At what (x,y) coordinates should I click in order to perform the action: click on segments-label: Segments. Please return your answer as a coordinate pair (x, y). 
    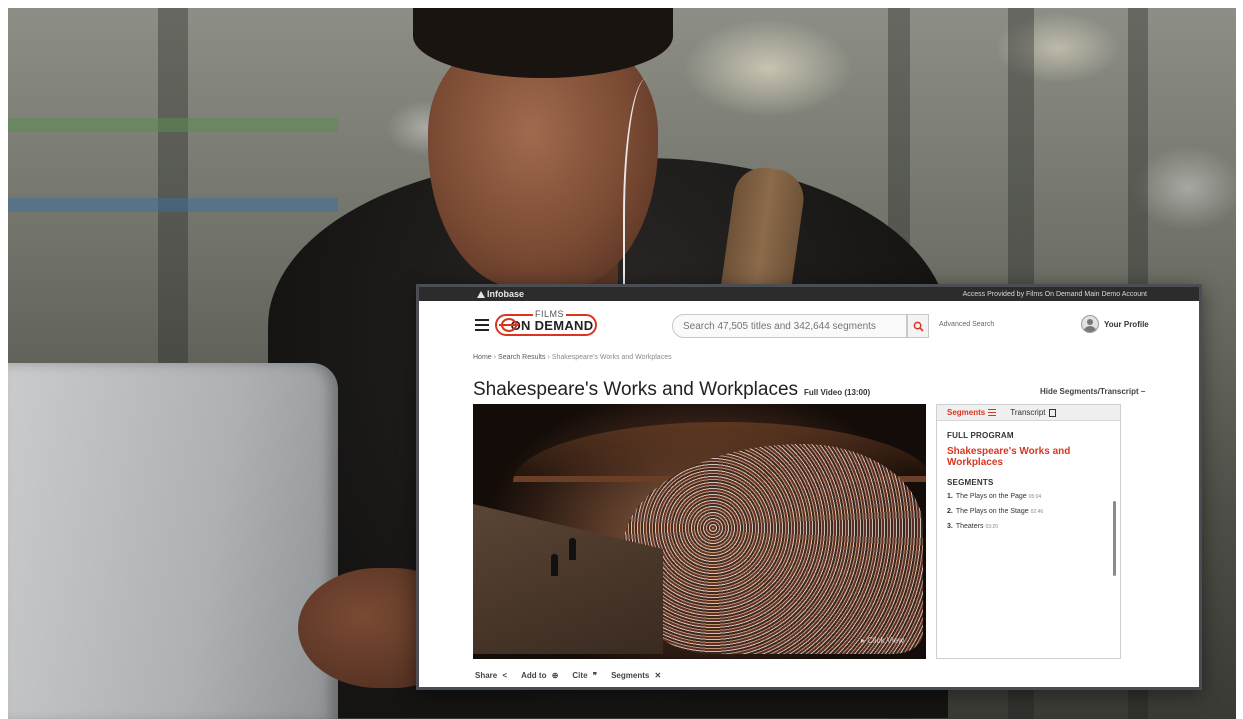
    Looking at the image, I should click on (630, 675).